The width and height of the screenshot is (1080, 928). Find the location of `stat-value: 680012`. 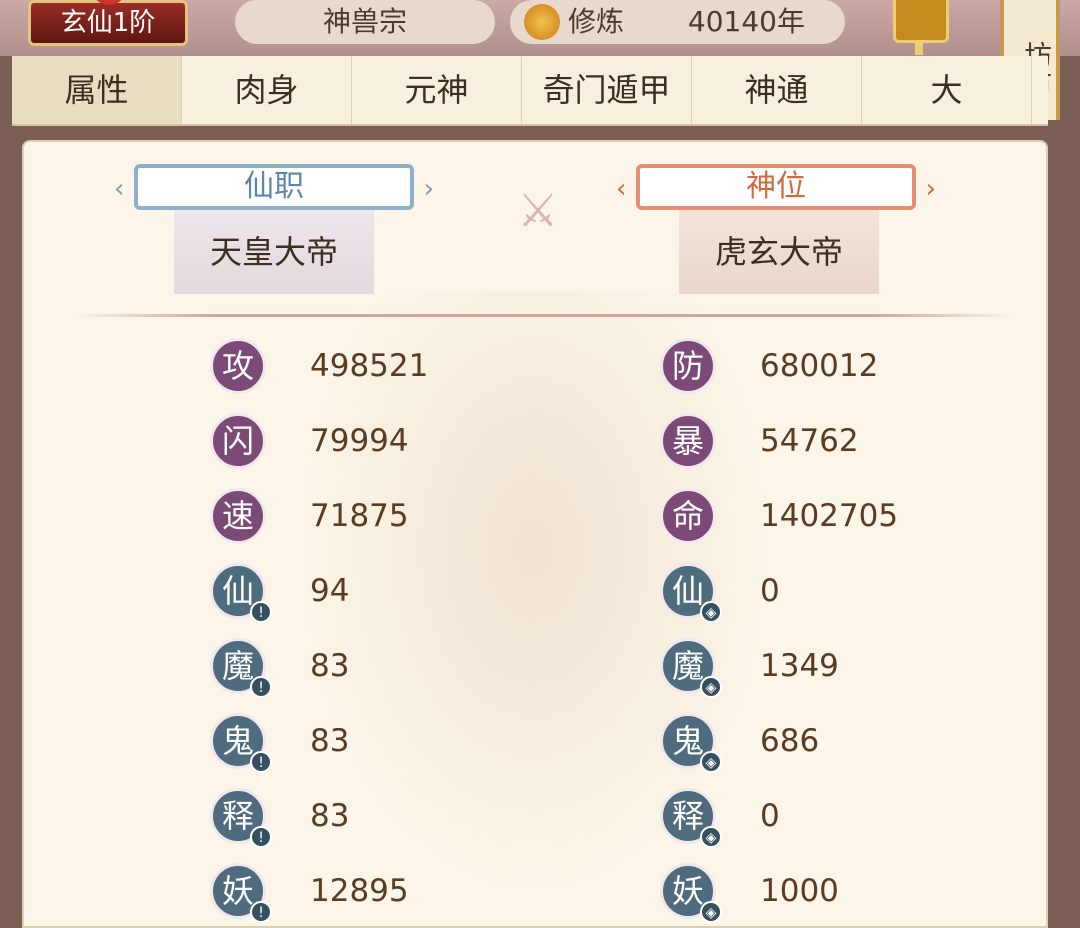

stat-value: 680012 is located at coordinates (819, 366).